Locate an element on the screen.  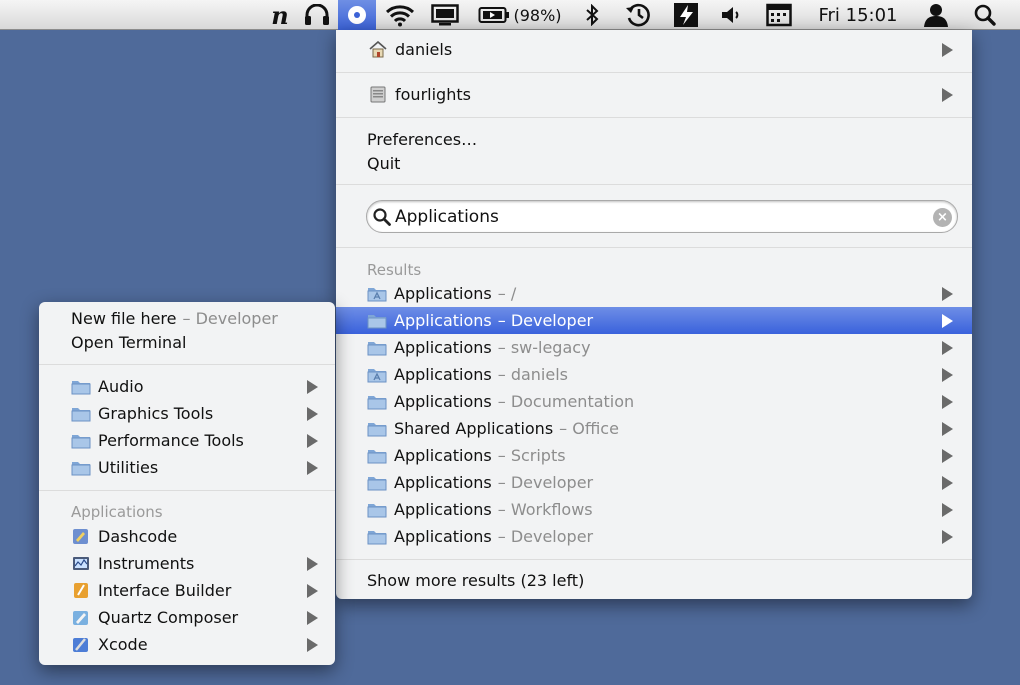
search-input is located at coordinates (655, 216).